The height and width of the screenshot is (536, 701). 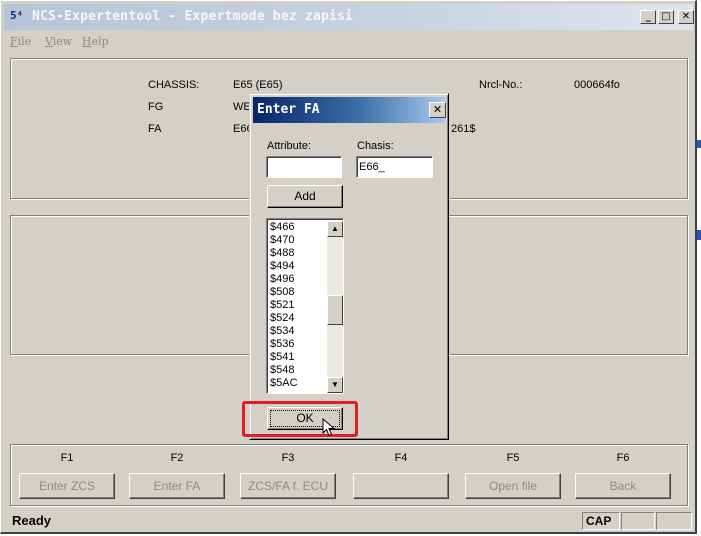 What do you see at coordinates (193, 16) in the screenshot?
I see `window-title: NCS-Expertentool - Expertmode bez zapisi` at bounding box center [193, 16].